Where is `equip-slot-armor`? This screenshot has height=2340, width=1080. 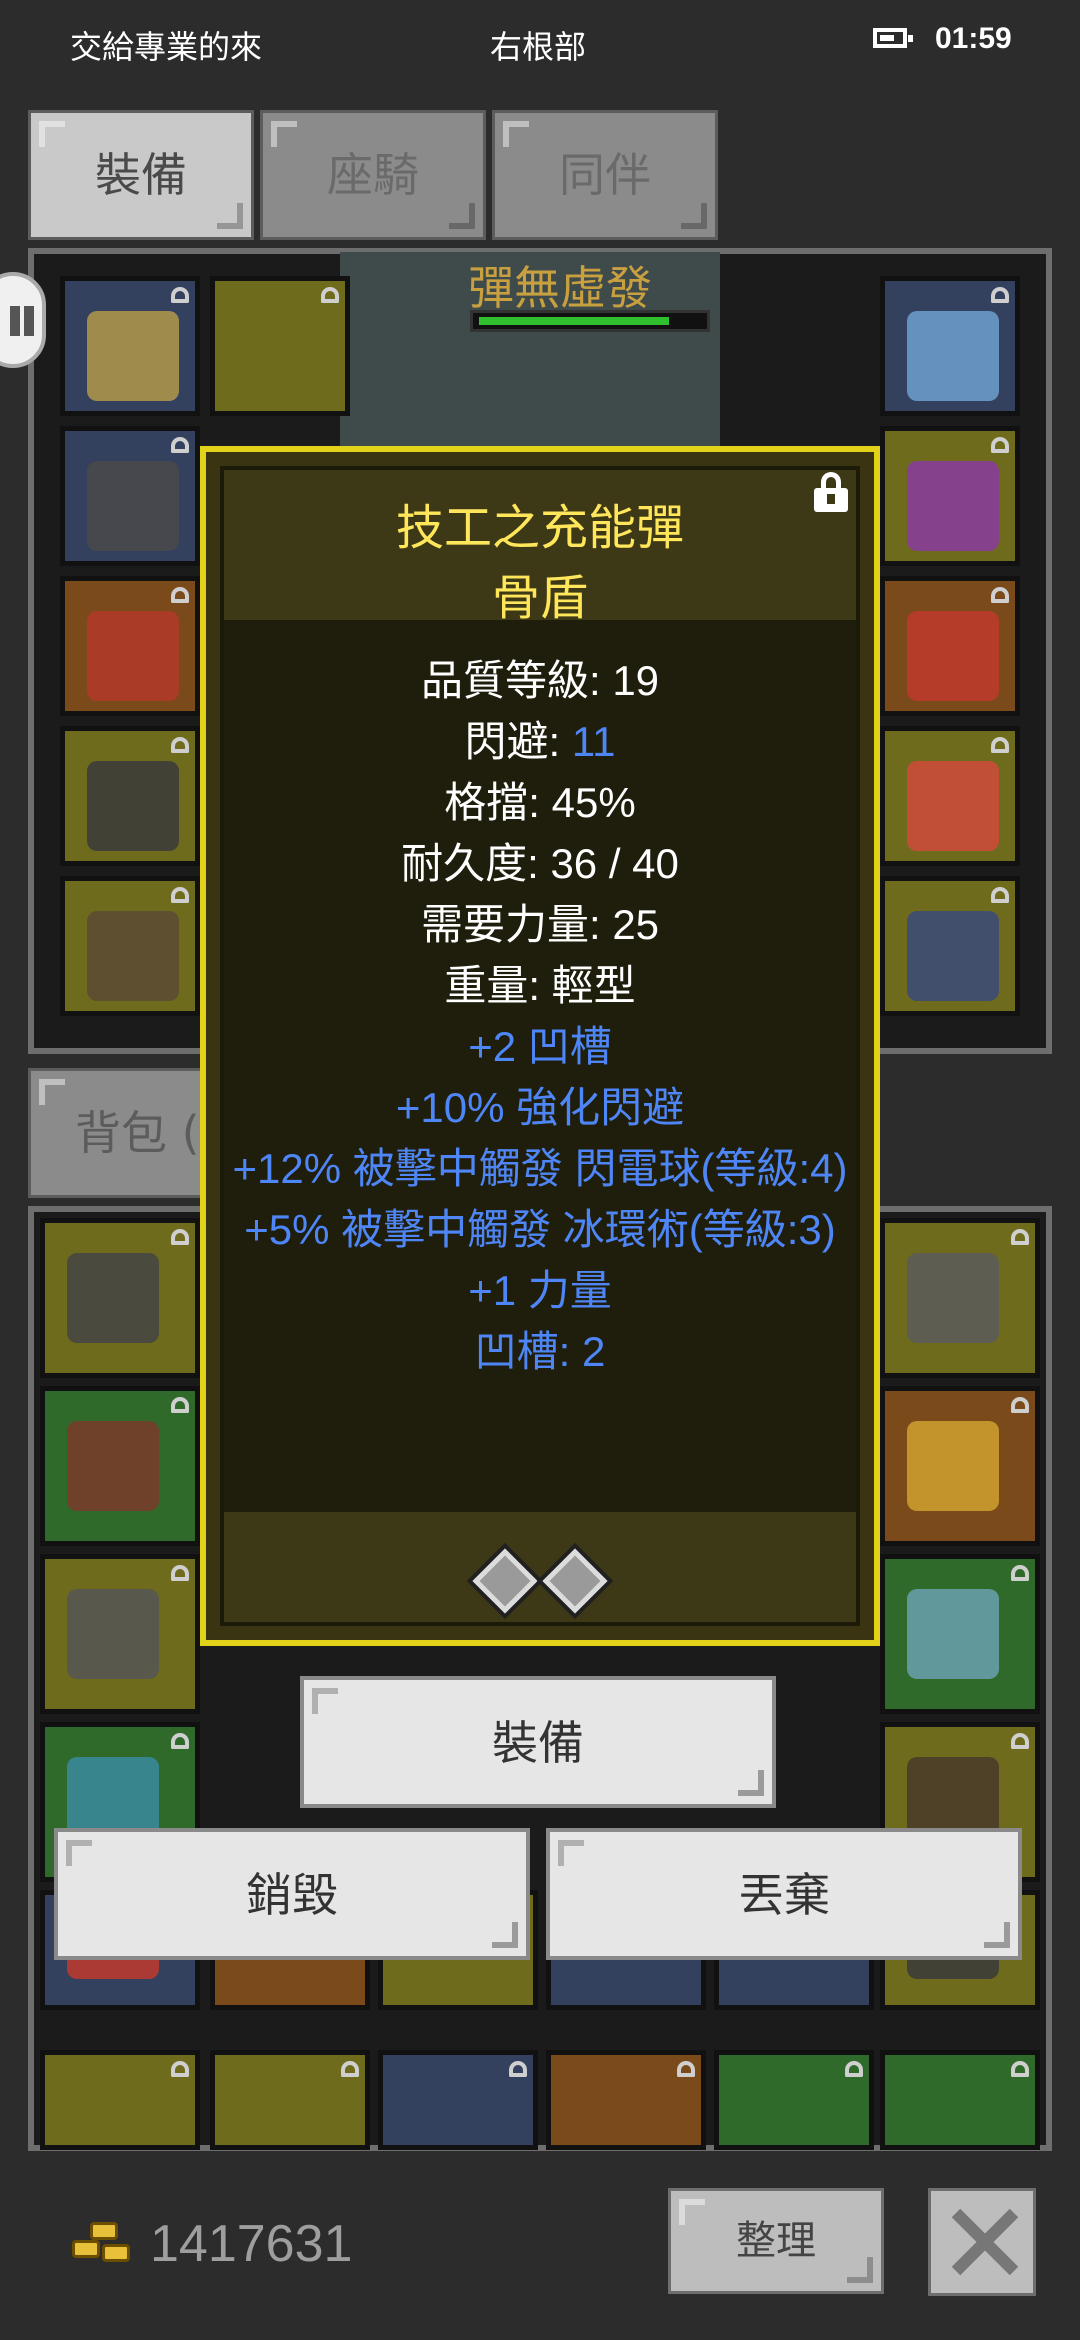
equip-slot-armor is located at coordinates (130, 496).